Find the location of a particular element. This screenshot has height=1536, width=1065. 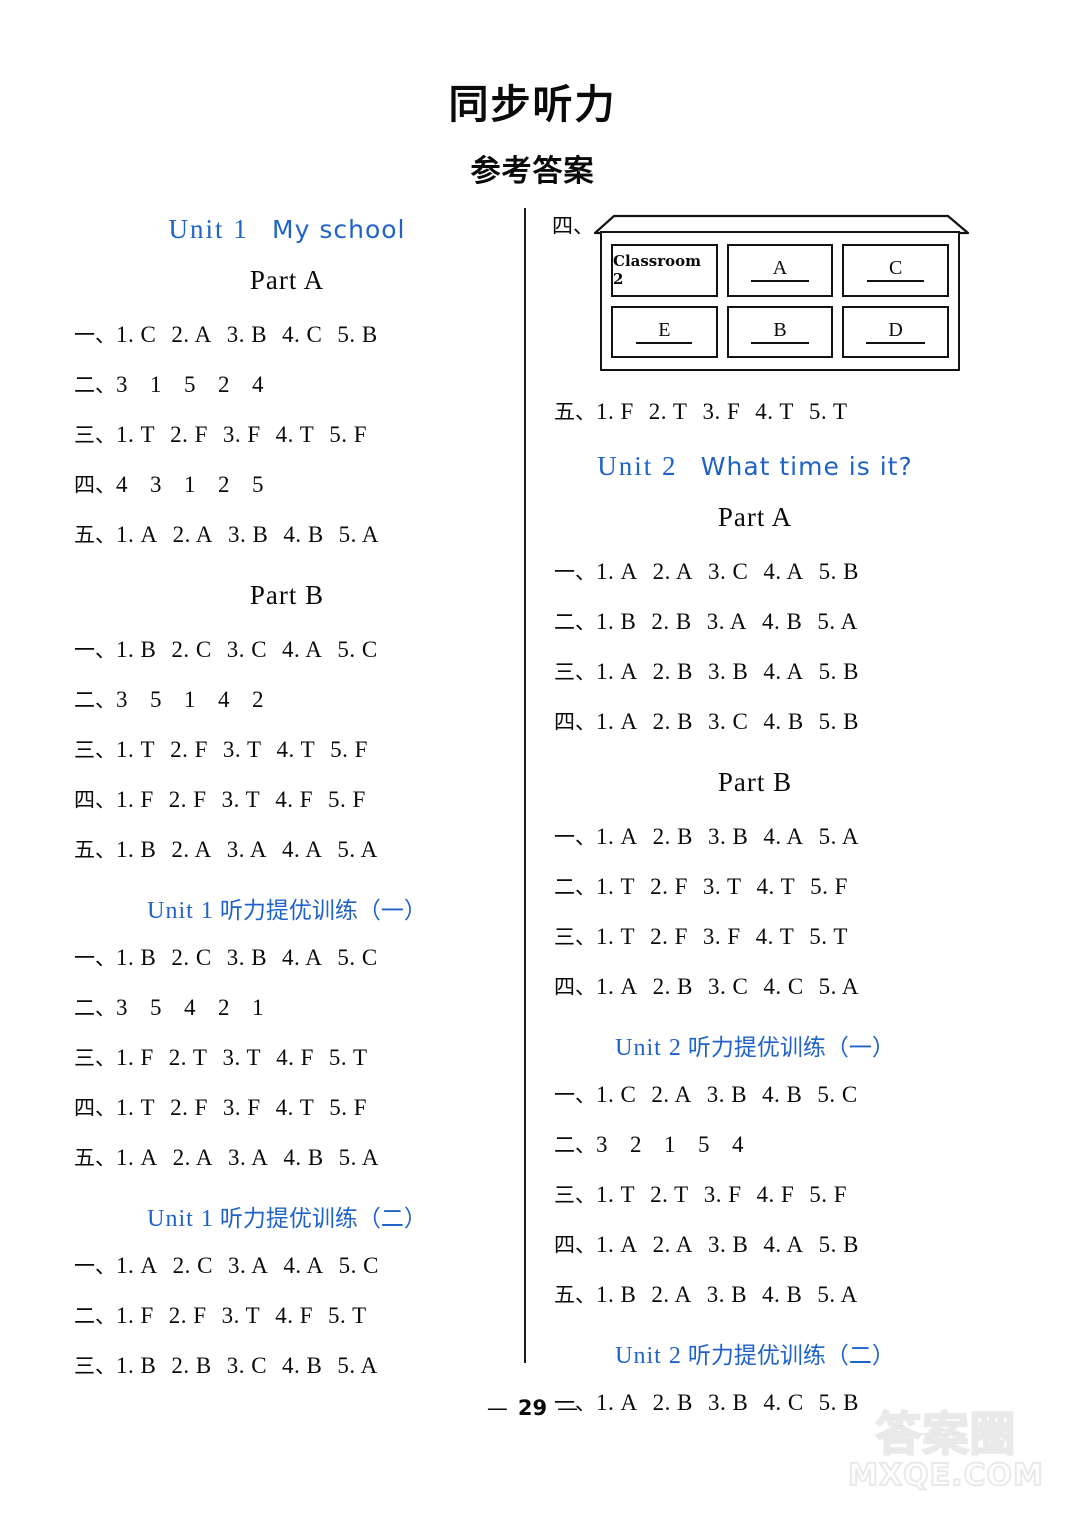

answer-item: 4. F is located at coordinates (294, 1315).